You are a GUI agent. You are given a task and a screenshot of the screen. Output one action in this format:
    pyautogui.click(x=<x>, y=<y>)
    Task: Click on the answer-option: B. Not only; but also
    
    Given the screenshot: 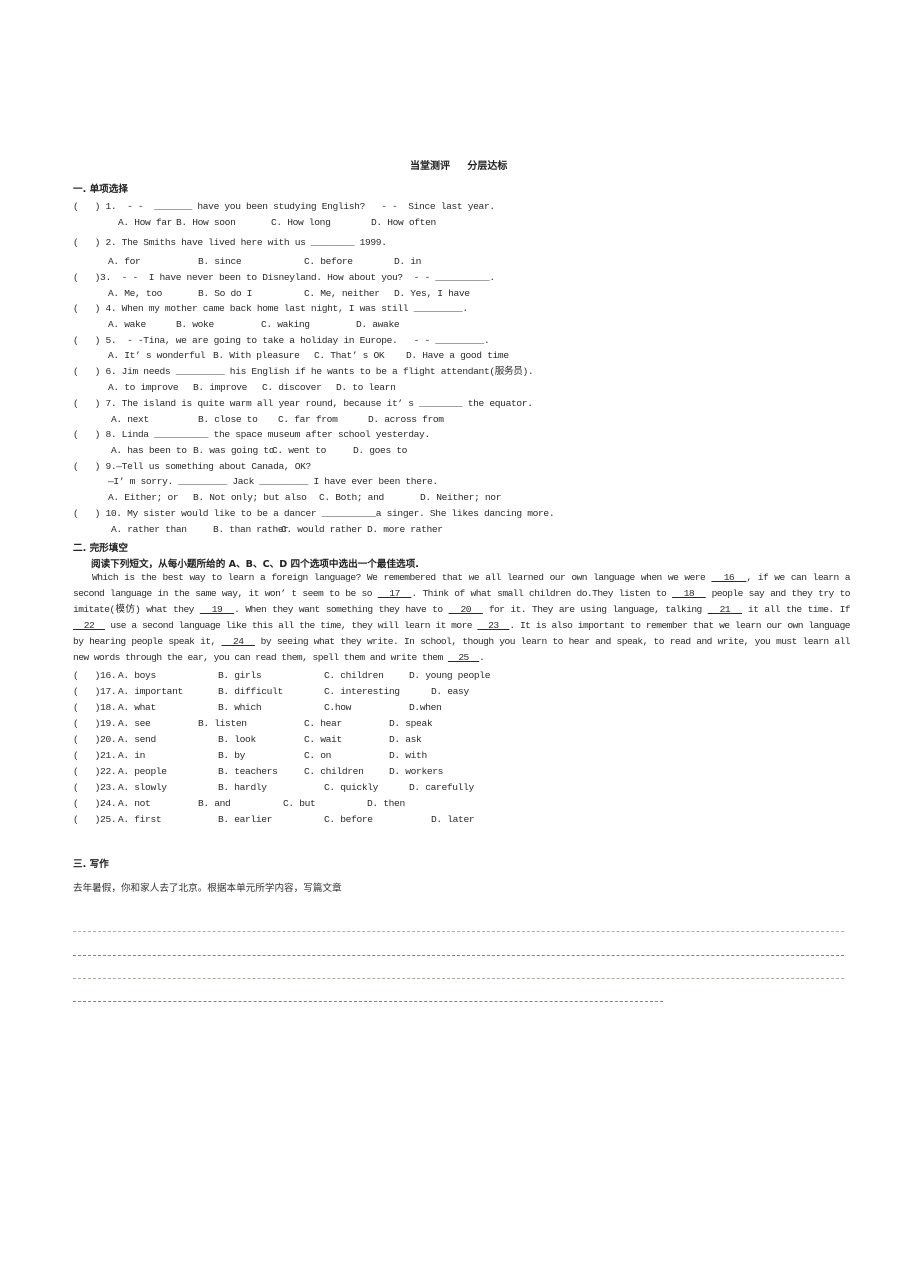 What is the action you would take?
    pyautogui.click(x=250, y=498)
    